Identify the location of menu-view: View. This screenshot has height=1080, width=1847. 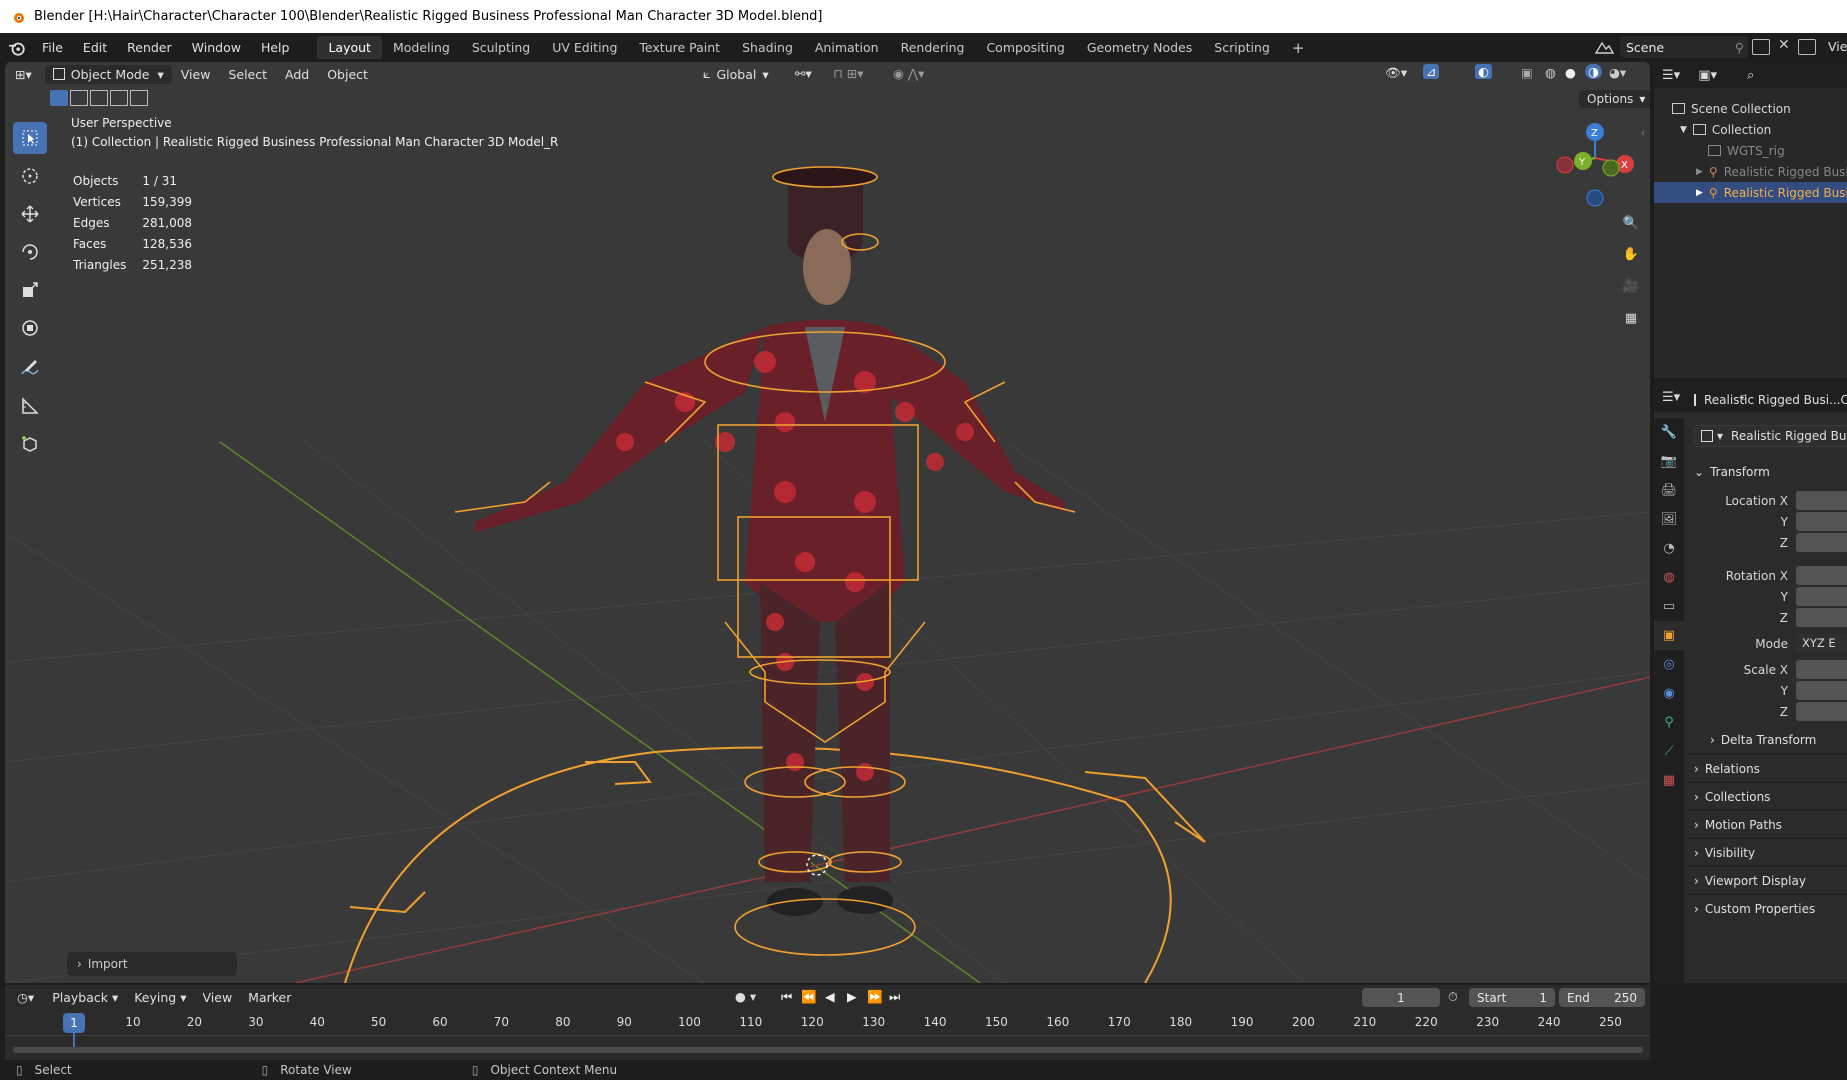
(196, 74).